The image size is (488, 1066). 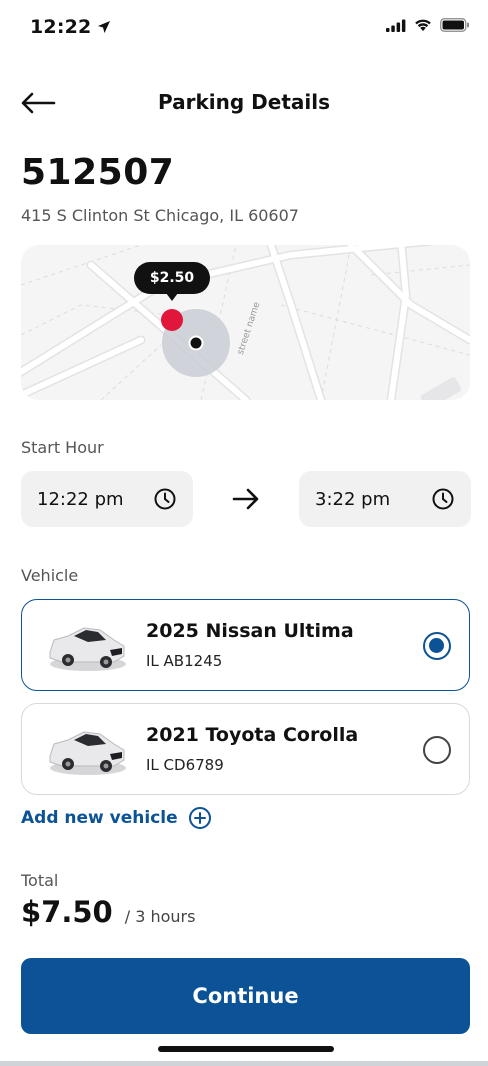 I want to click on total-row: $7.50 / 3 hours, so click(x=108, y=912).